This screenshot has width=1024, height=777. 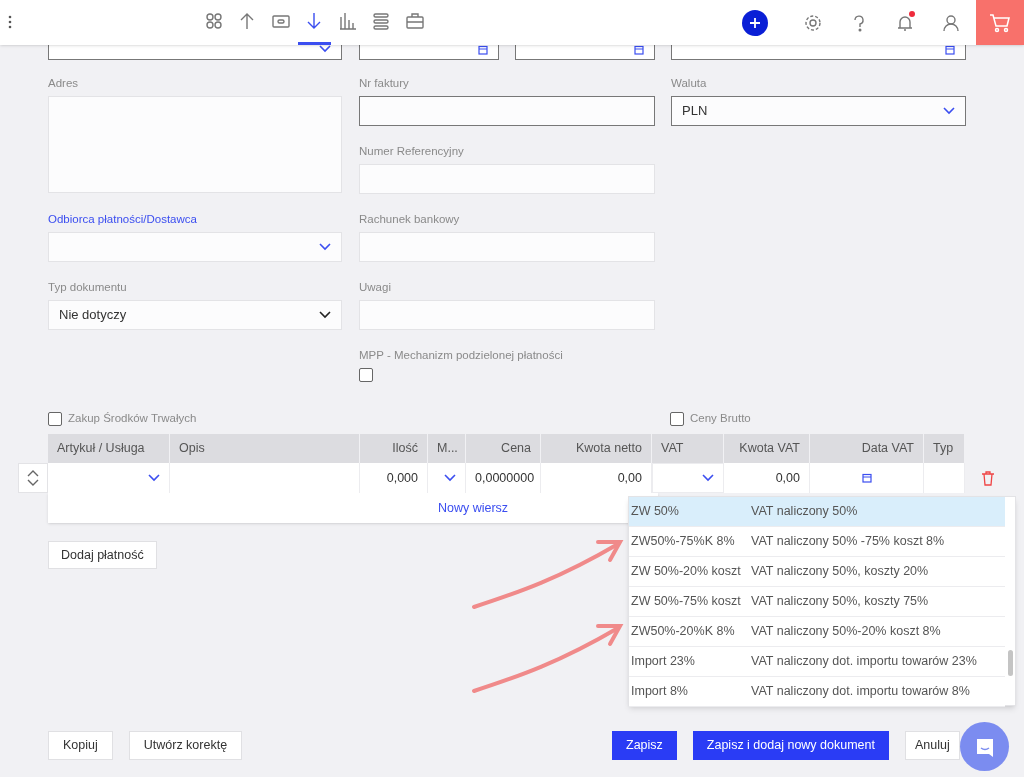 What do you see at coordinates (988, 478) in the screenshot?
I see `trash-icon` at bounding box center [988, 478].